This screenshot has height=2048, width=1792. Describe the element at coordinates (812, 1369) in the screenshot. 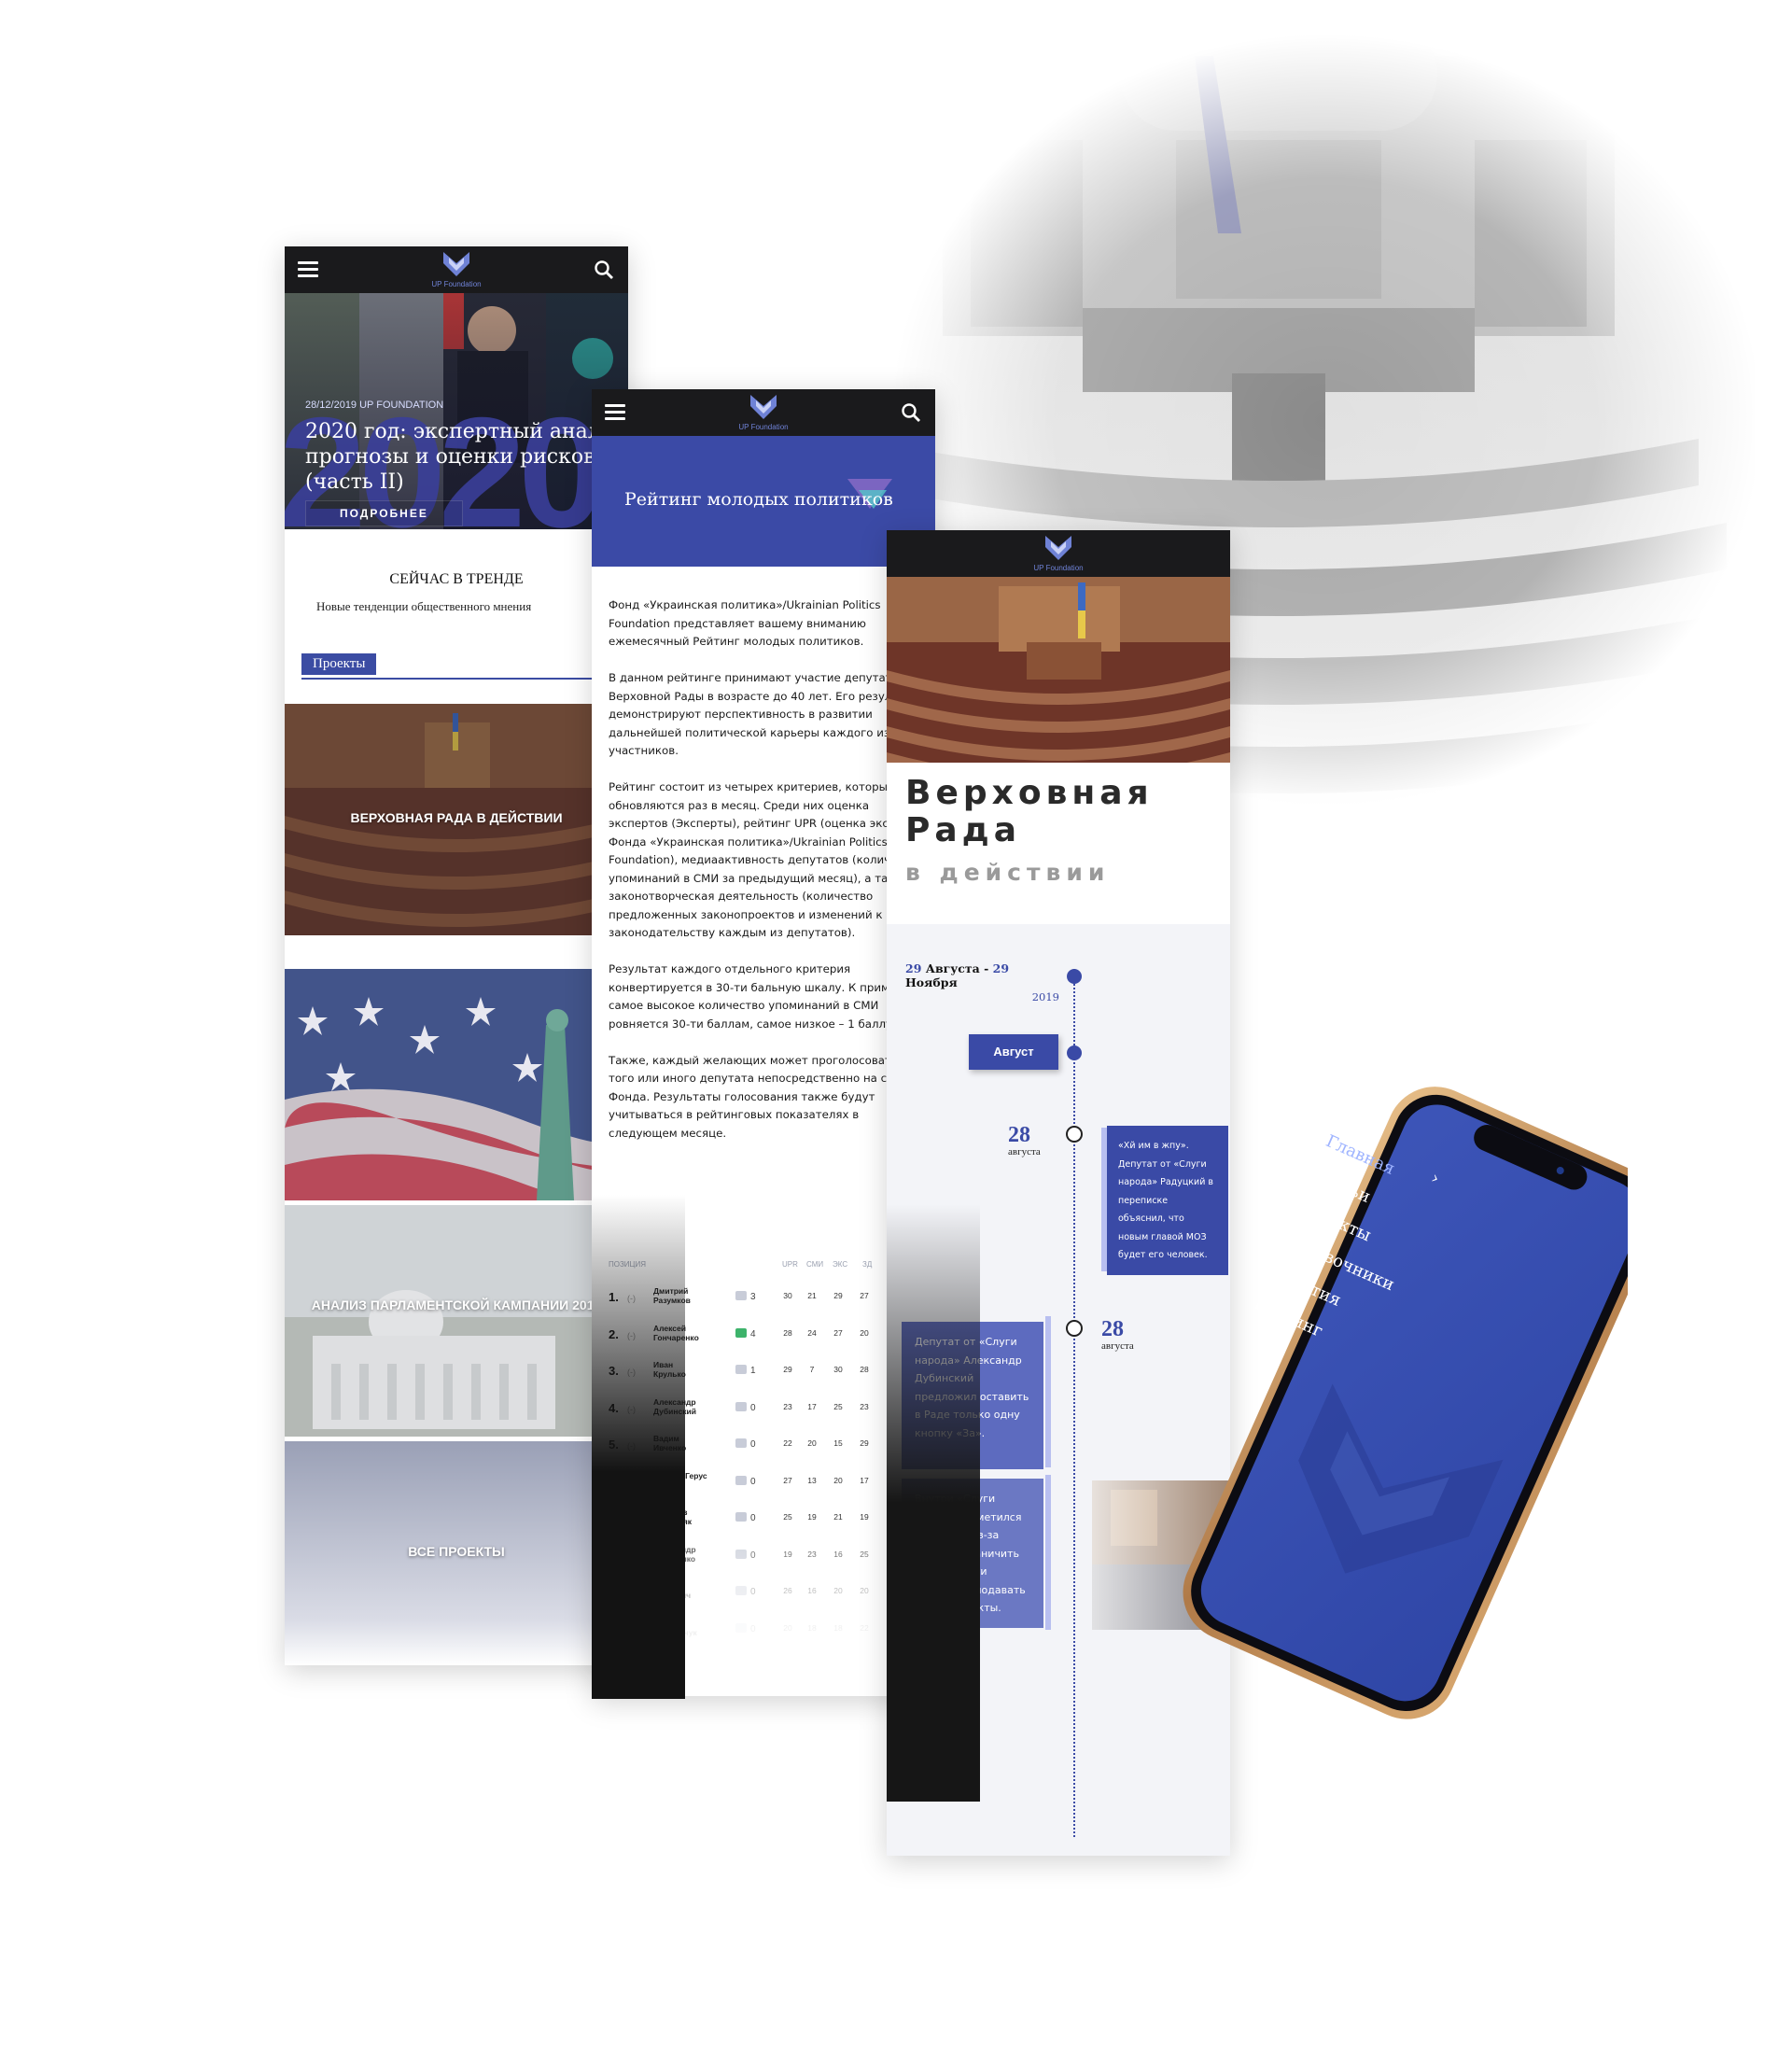

I see `row-score: 7` at that location.